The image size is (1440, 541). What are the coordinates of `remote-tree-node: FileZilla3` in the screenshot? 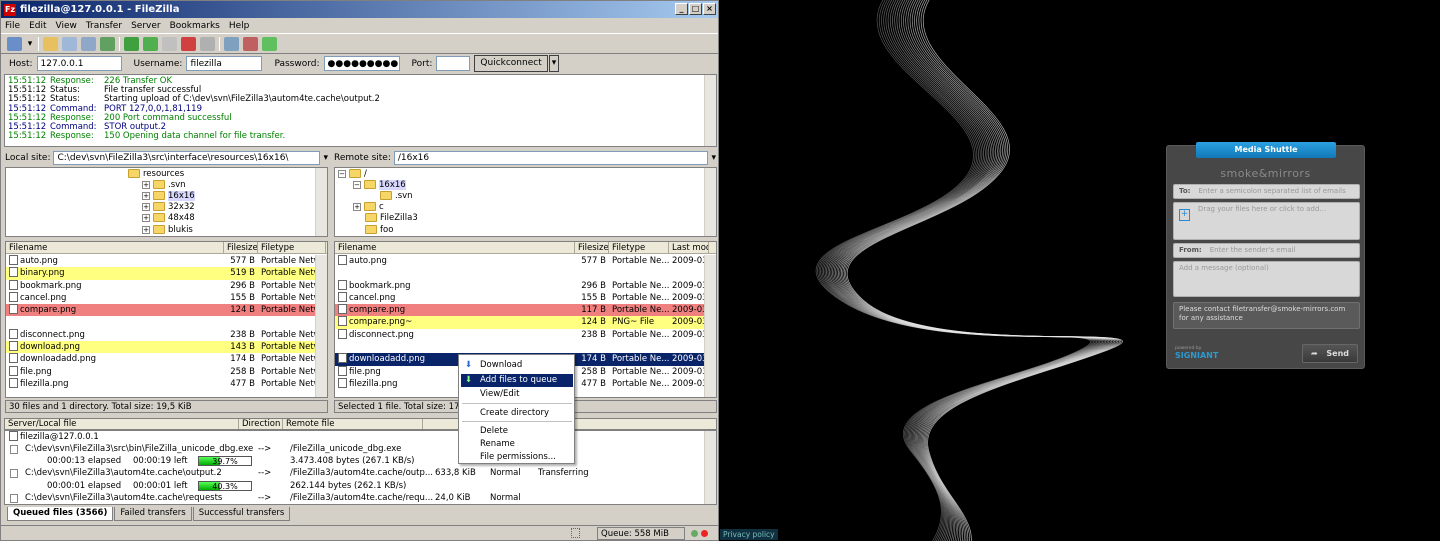 It's located at (391, 217).